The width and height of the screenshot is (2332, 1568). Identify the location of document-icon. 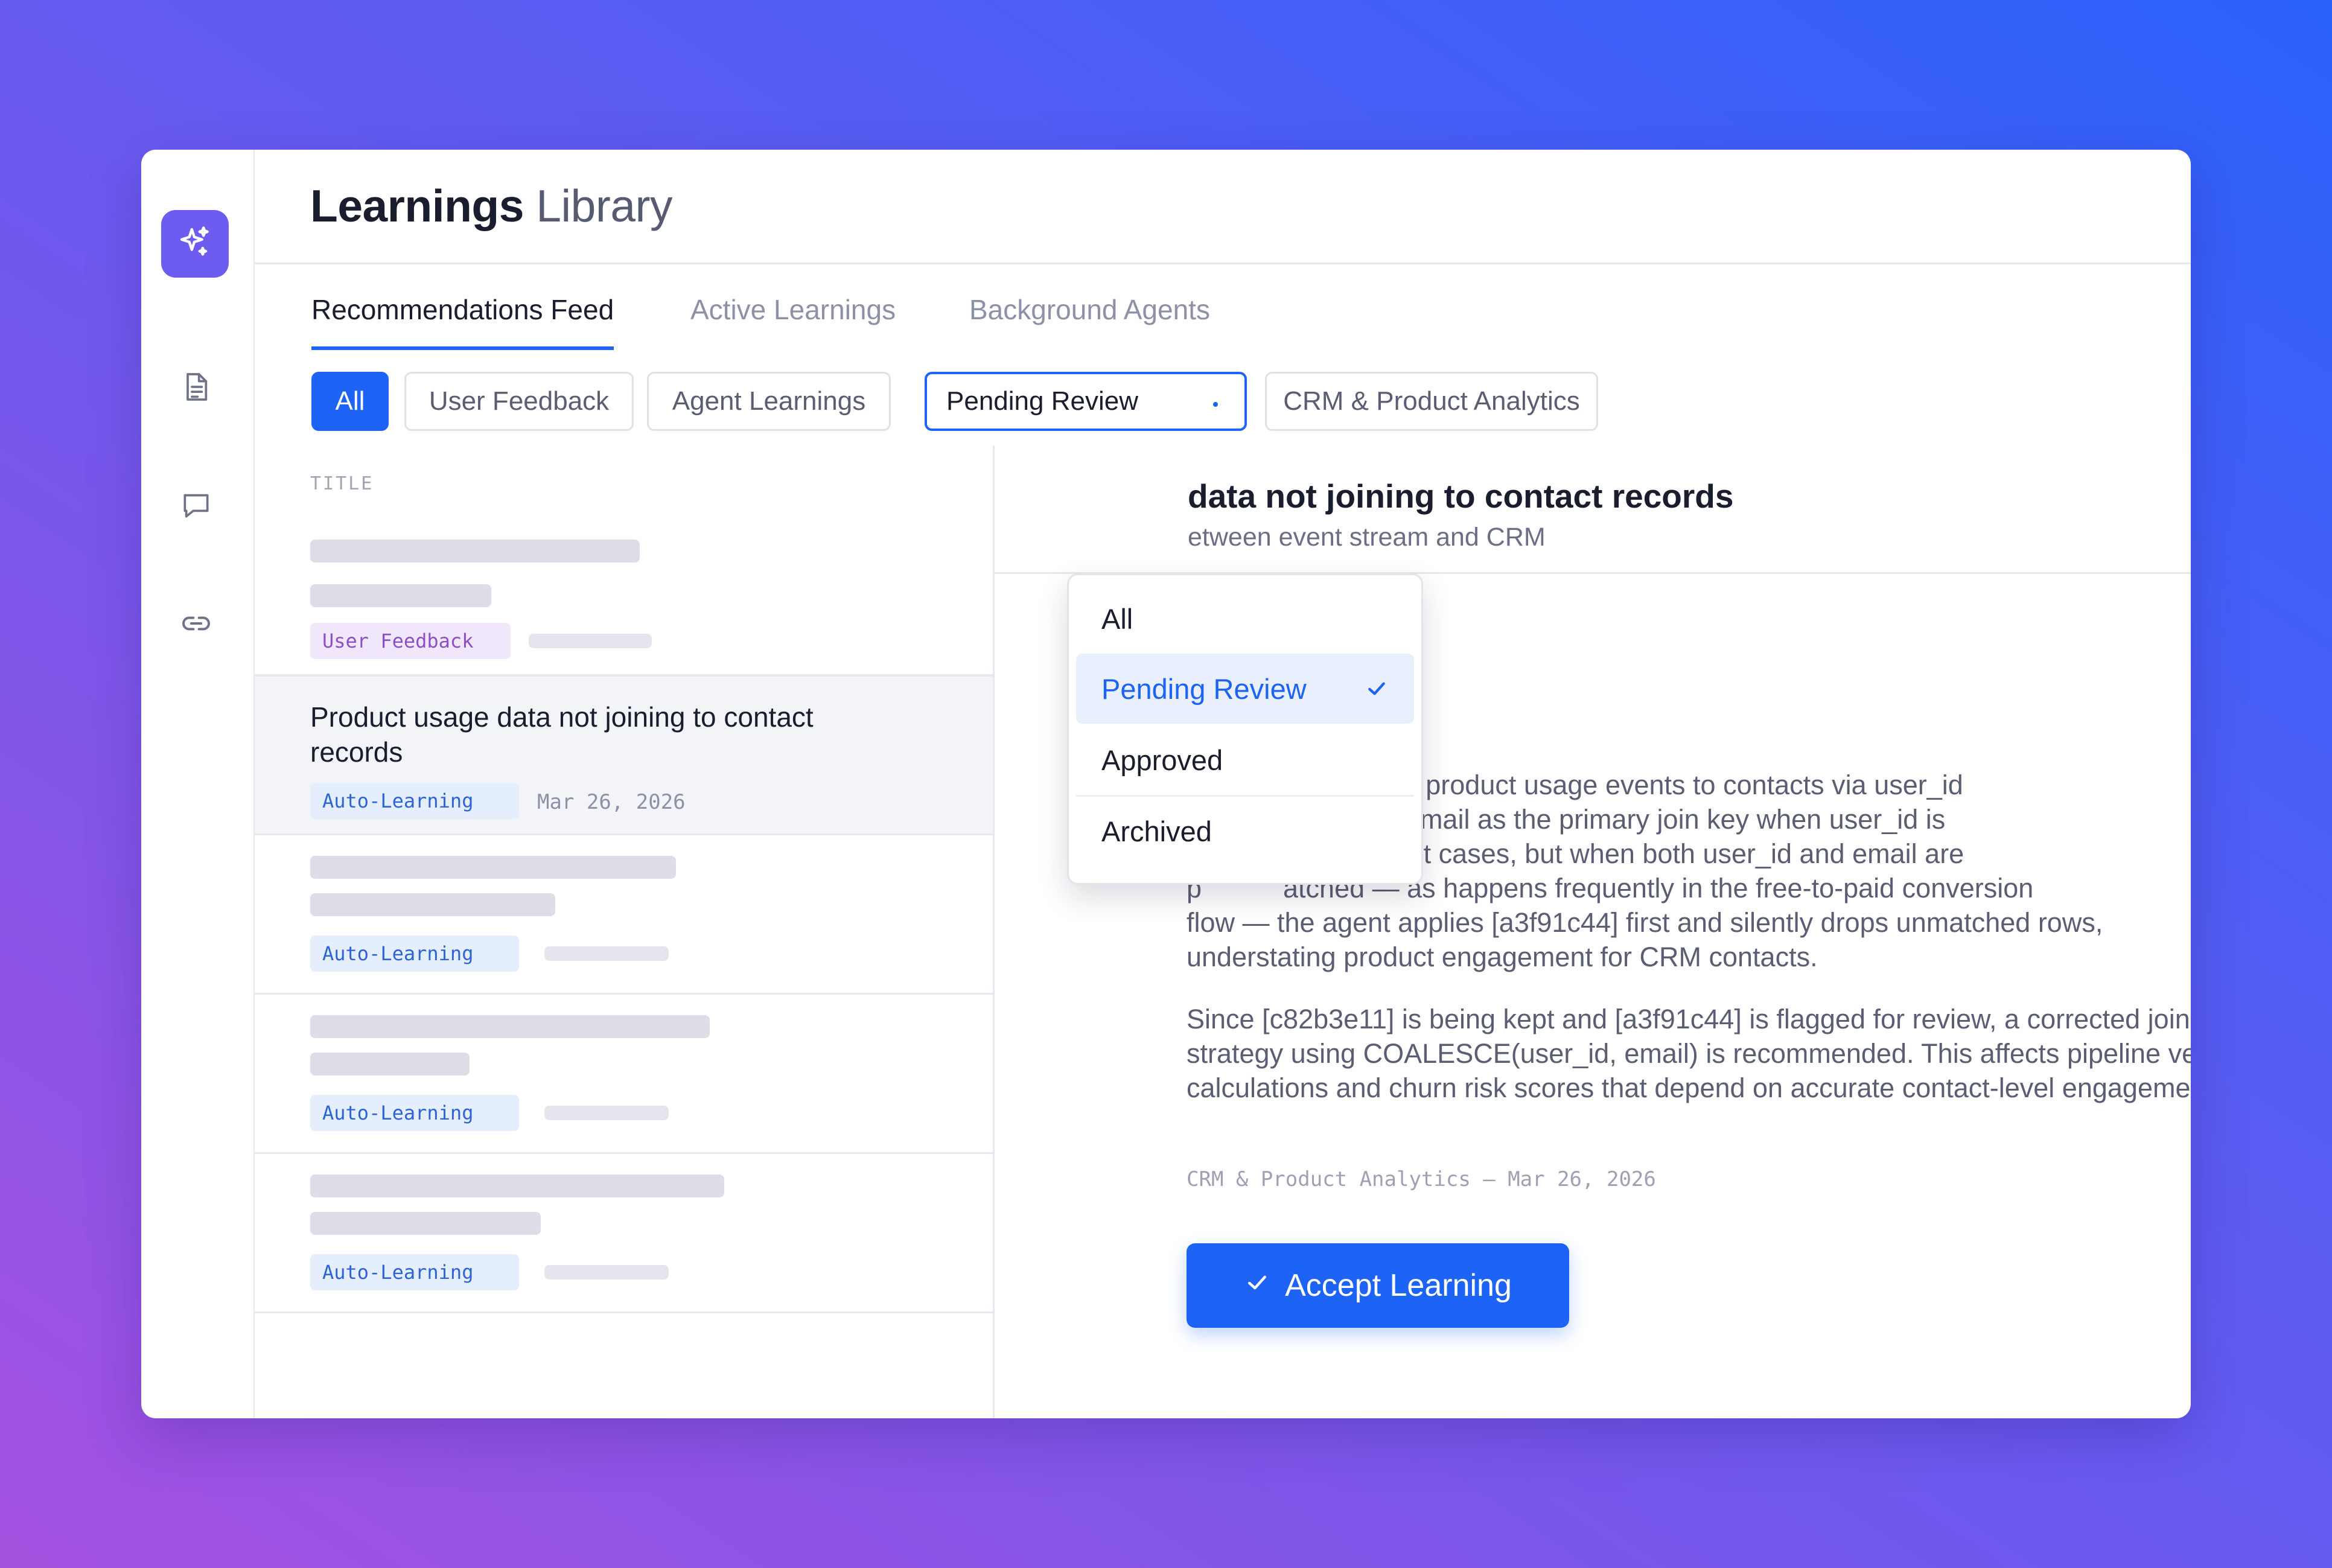
(197, 386).